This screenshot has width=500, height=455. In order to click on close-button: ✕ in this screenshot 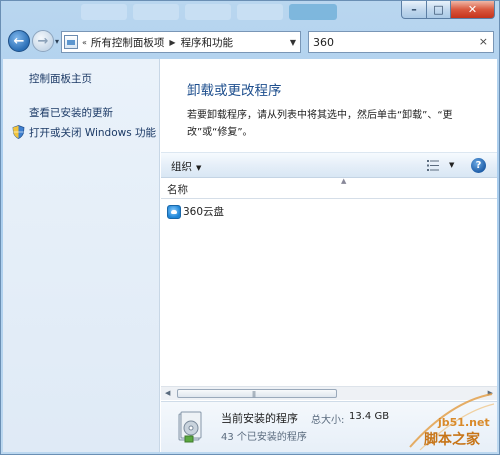, I will do `click(473, 10)`.